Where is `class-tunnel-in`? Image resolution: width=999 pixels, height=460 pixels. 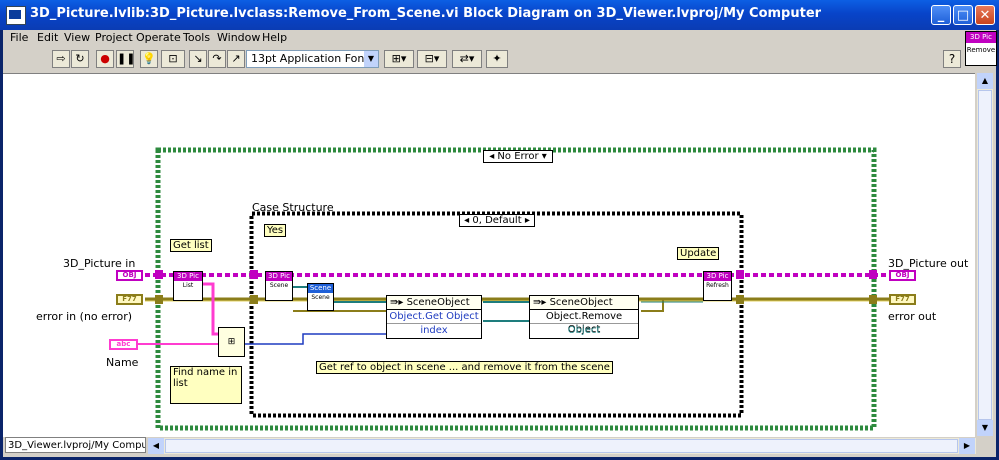 class-tunnel-in is located at coordinates (159, 274).